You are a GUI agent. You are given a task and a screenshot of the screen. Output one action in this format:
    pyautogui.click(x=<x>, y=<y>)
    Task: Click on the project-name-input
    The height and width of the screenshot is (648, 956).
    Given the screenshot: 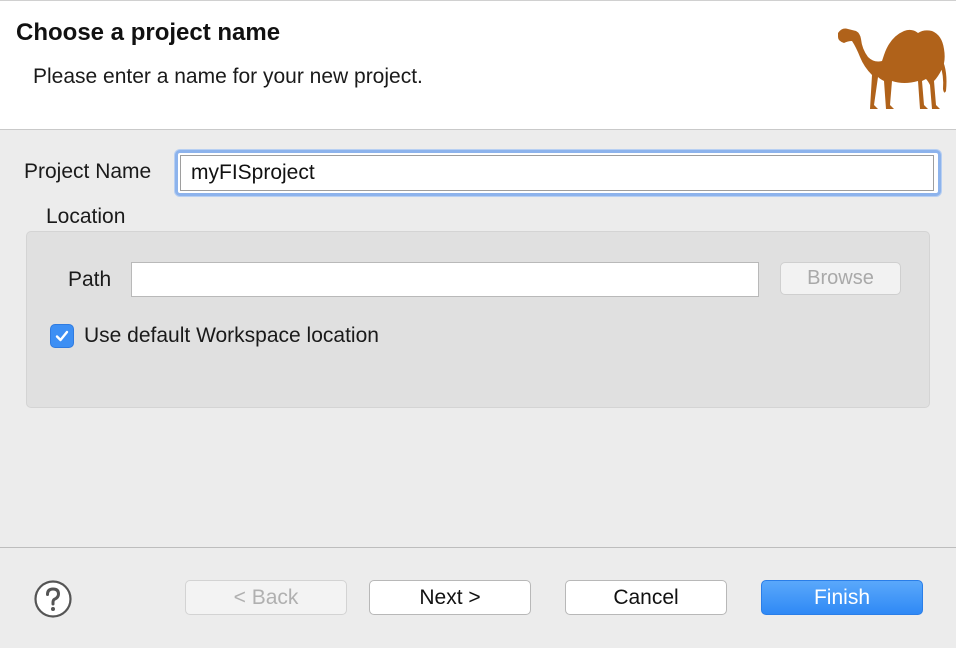 What is the action you would take?
    pyautogui.click(x=557, y=173)
    